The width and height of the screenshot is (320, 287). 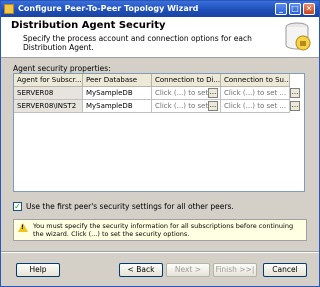 What do you see at coordinates (295, 9) in the screenshot?
I see `maximize-button: □` at bounding box center [295, 9].